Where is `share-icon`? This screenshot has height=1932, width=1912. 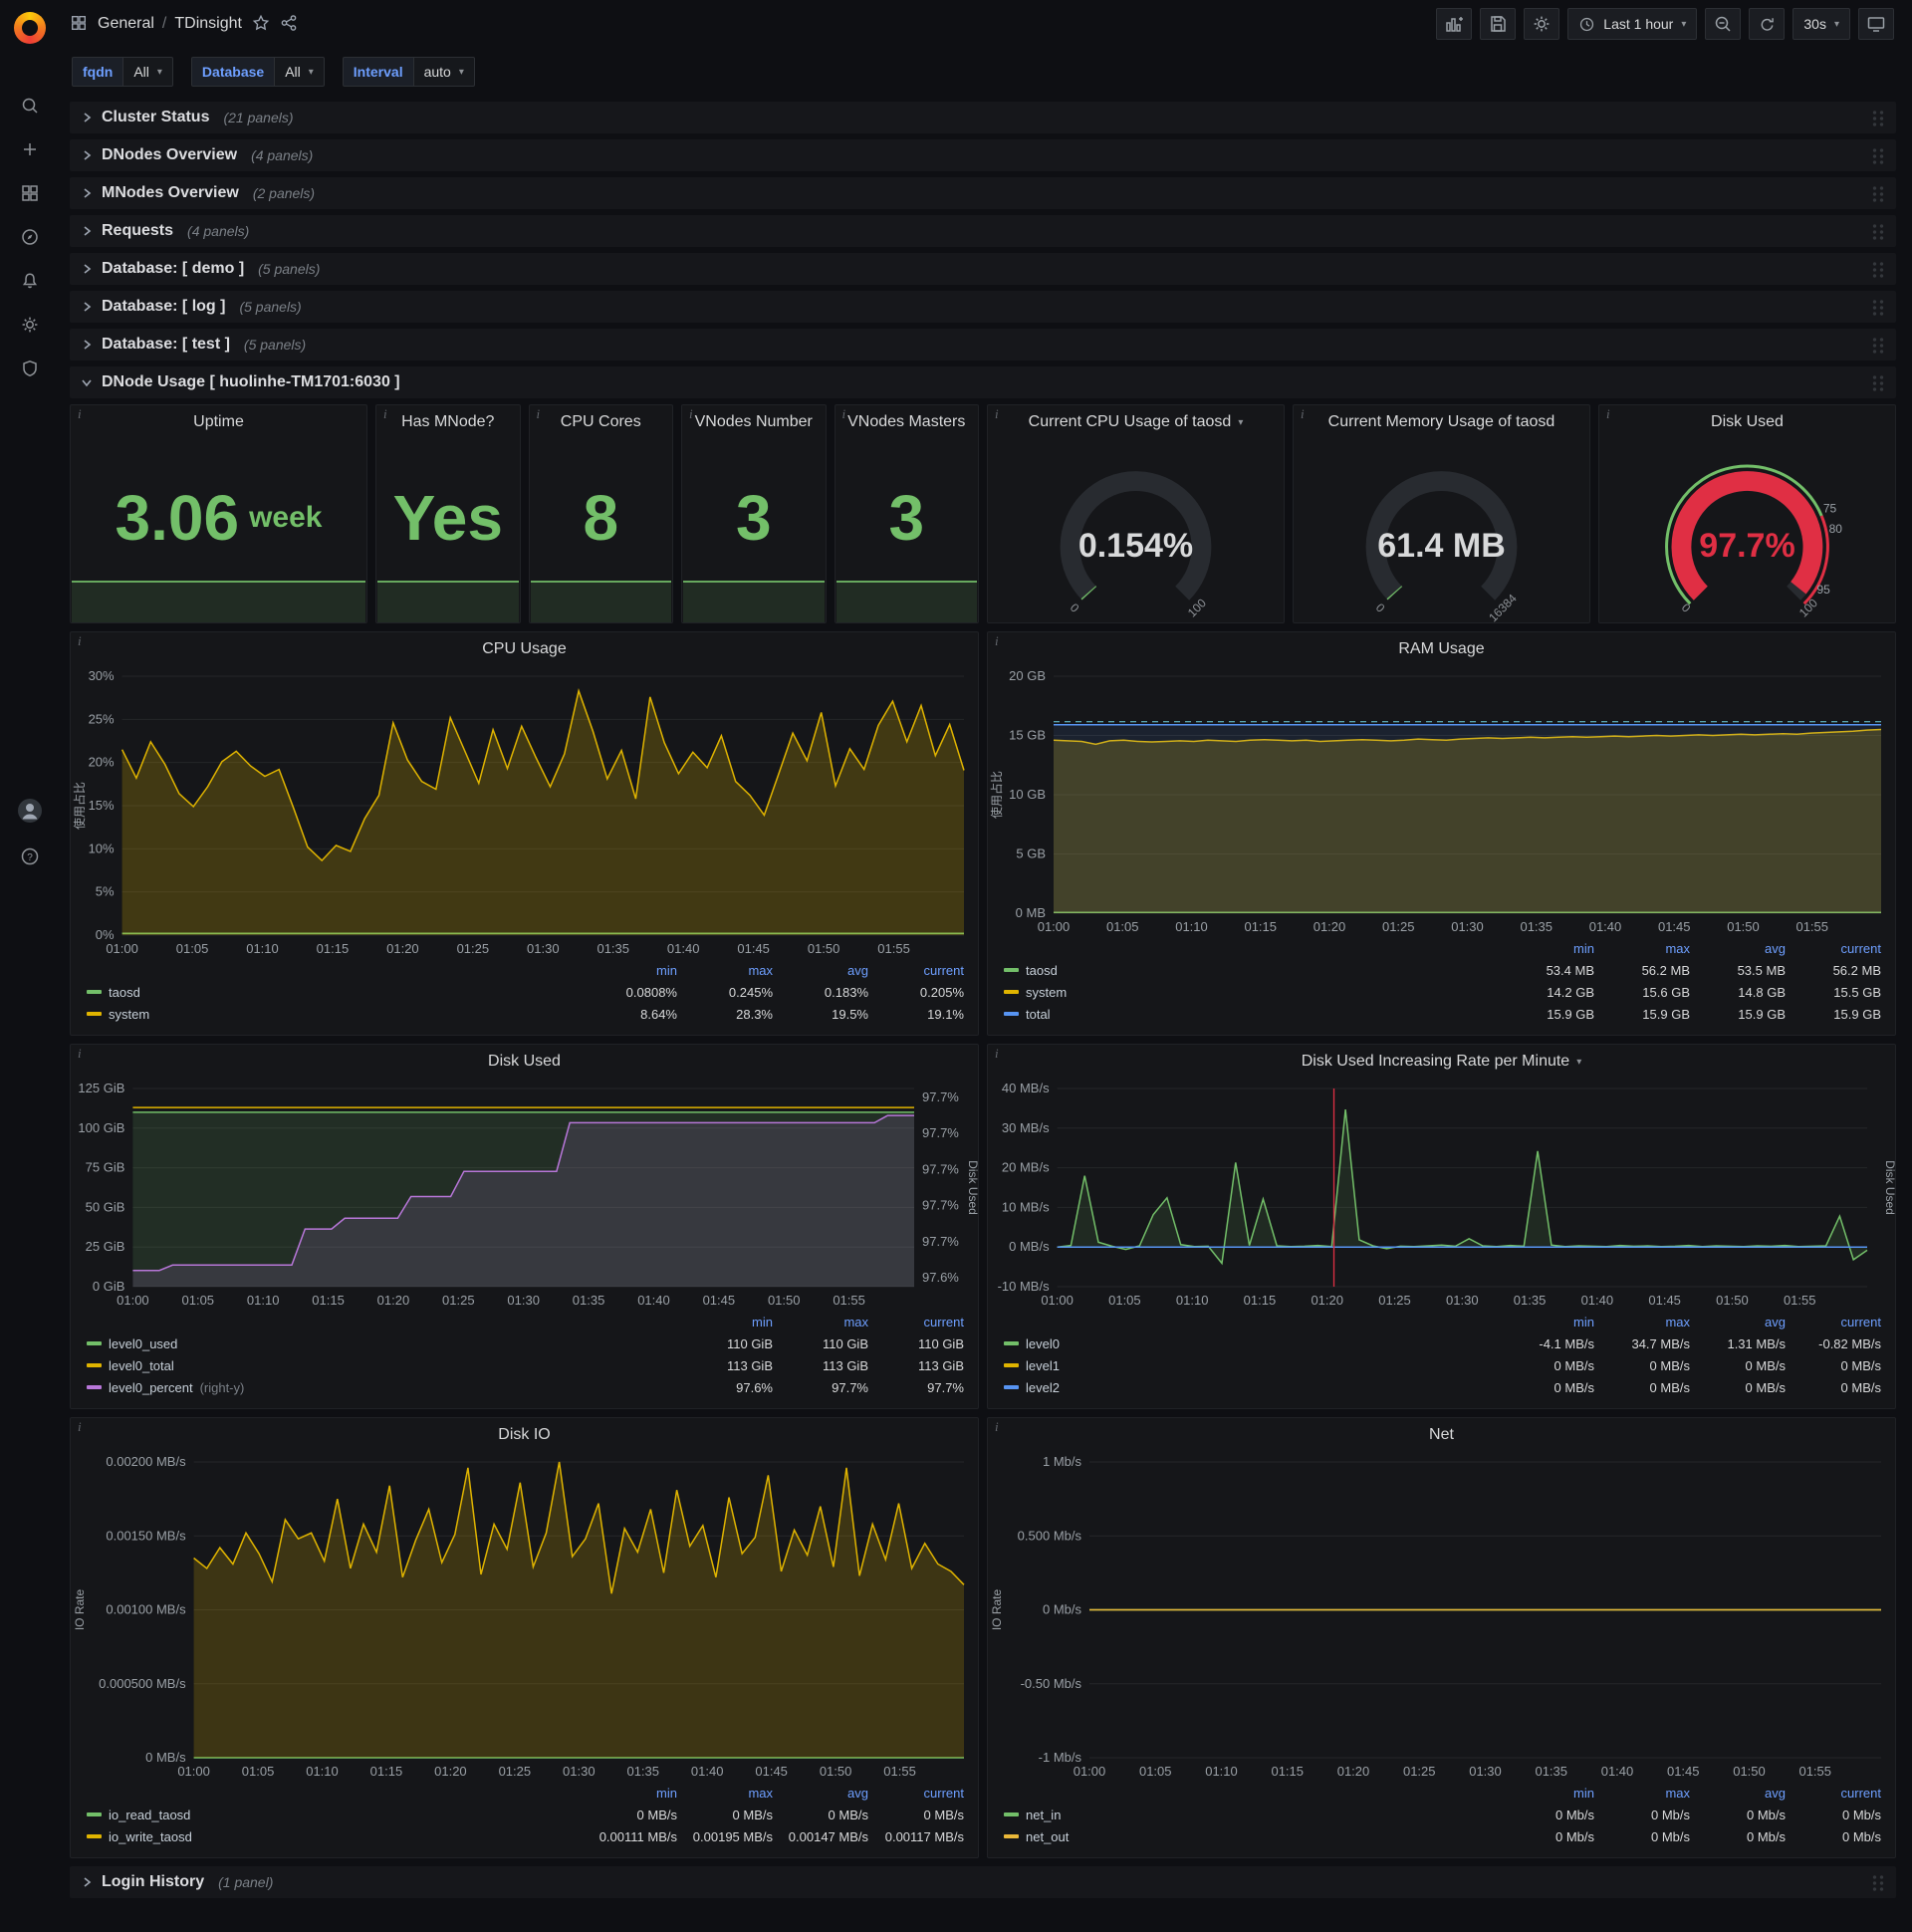
share-icon is located at coordinates (289, 24).